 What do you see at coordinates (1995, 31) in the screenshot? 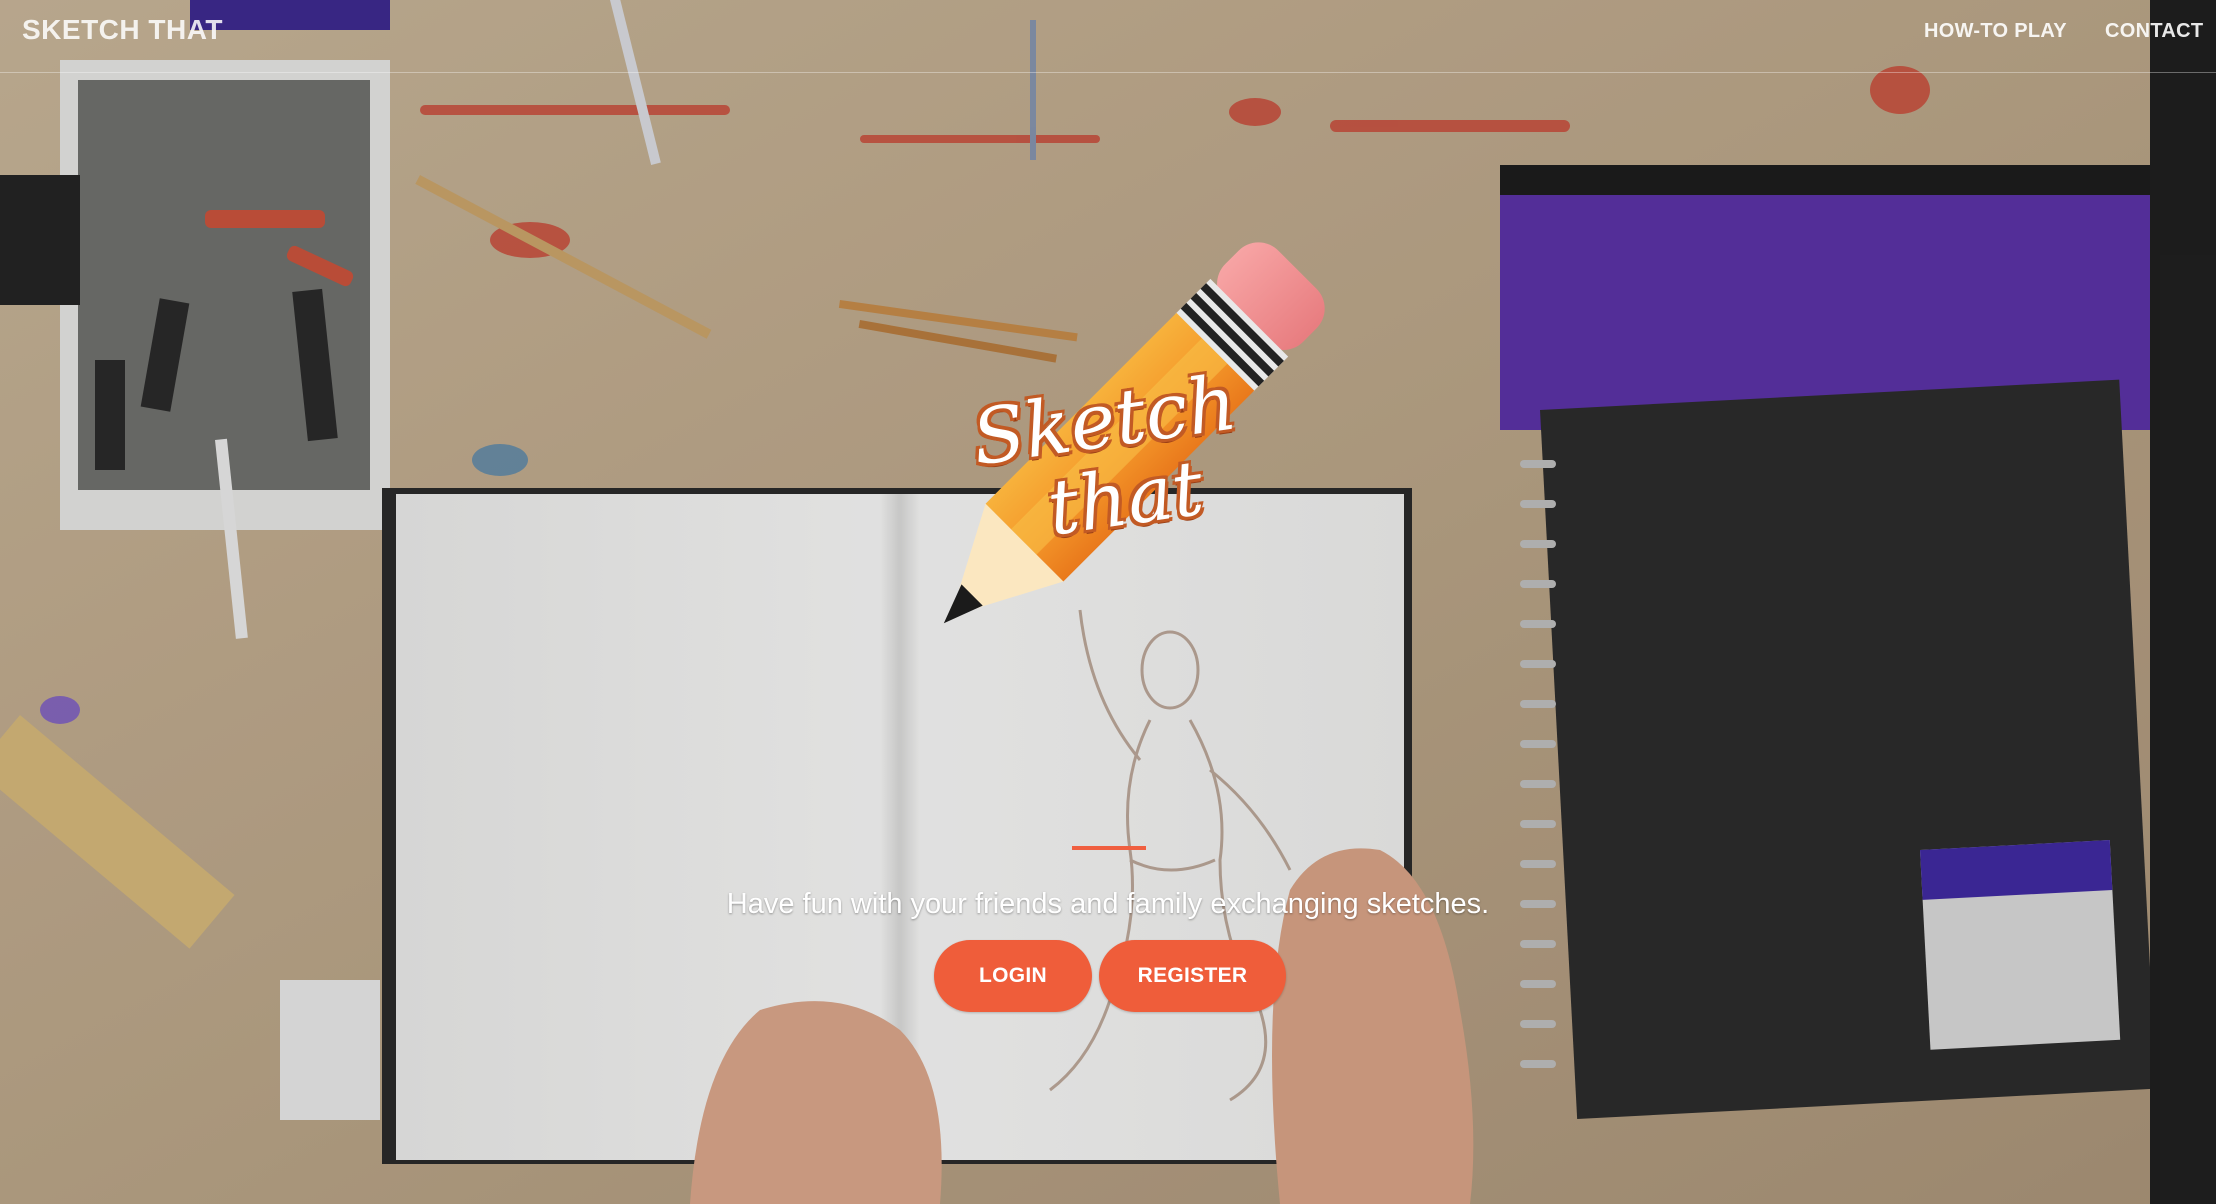
I see `nav-link-how-to-play: HOW-TO PLAY` at bounding box center [1995, 31].